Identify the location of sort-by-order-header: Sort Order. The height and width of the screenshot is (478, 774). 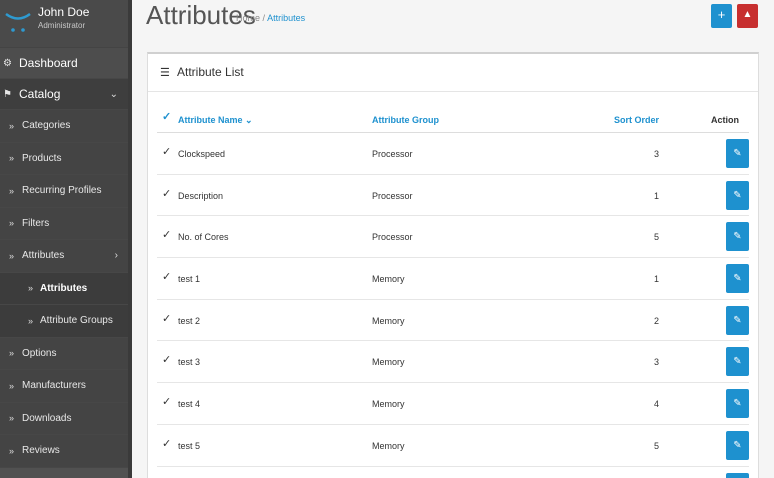
(636, 120).